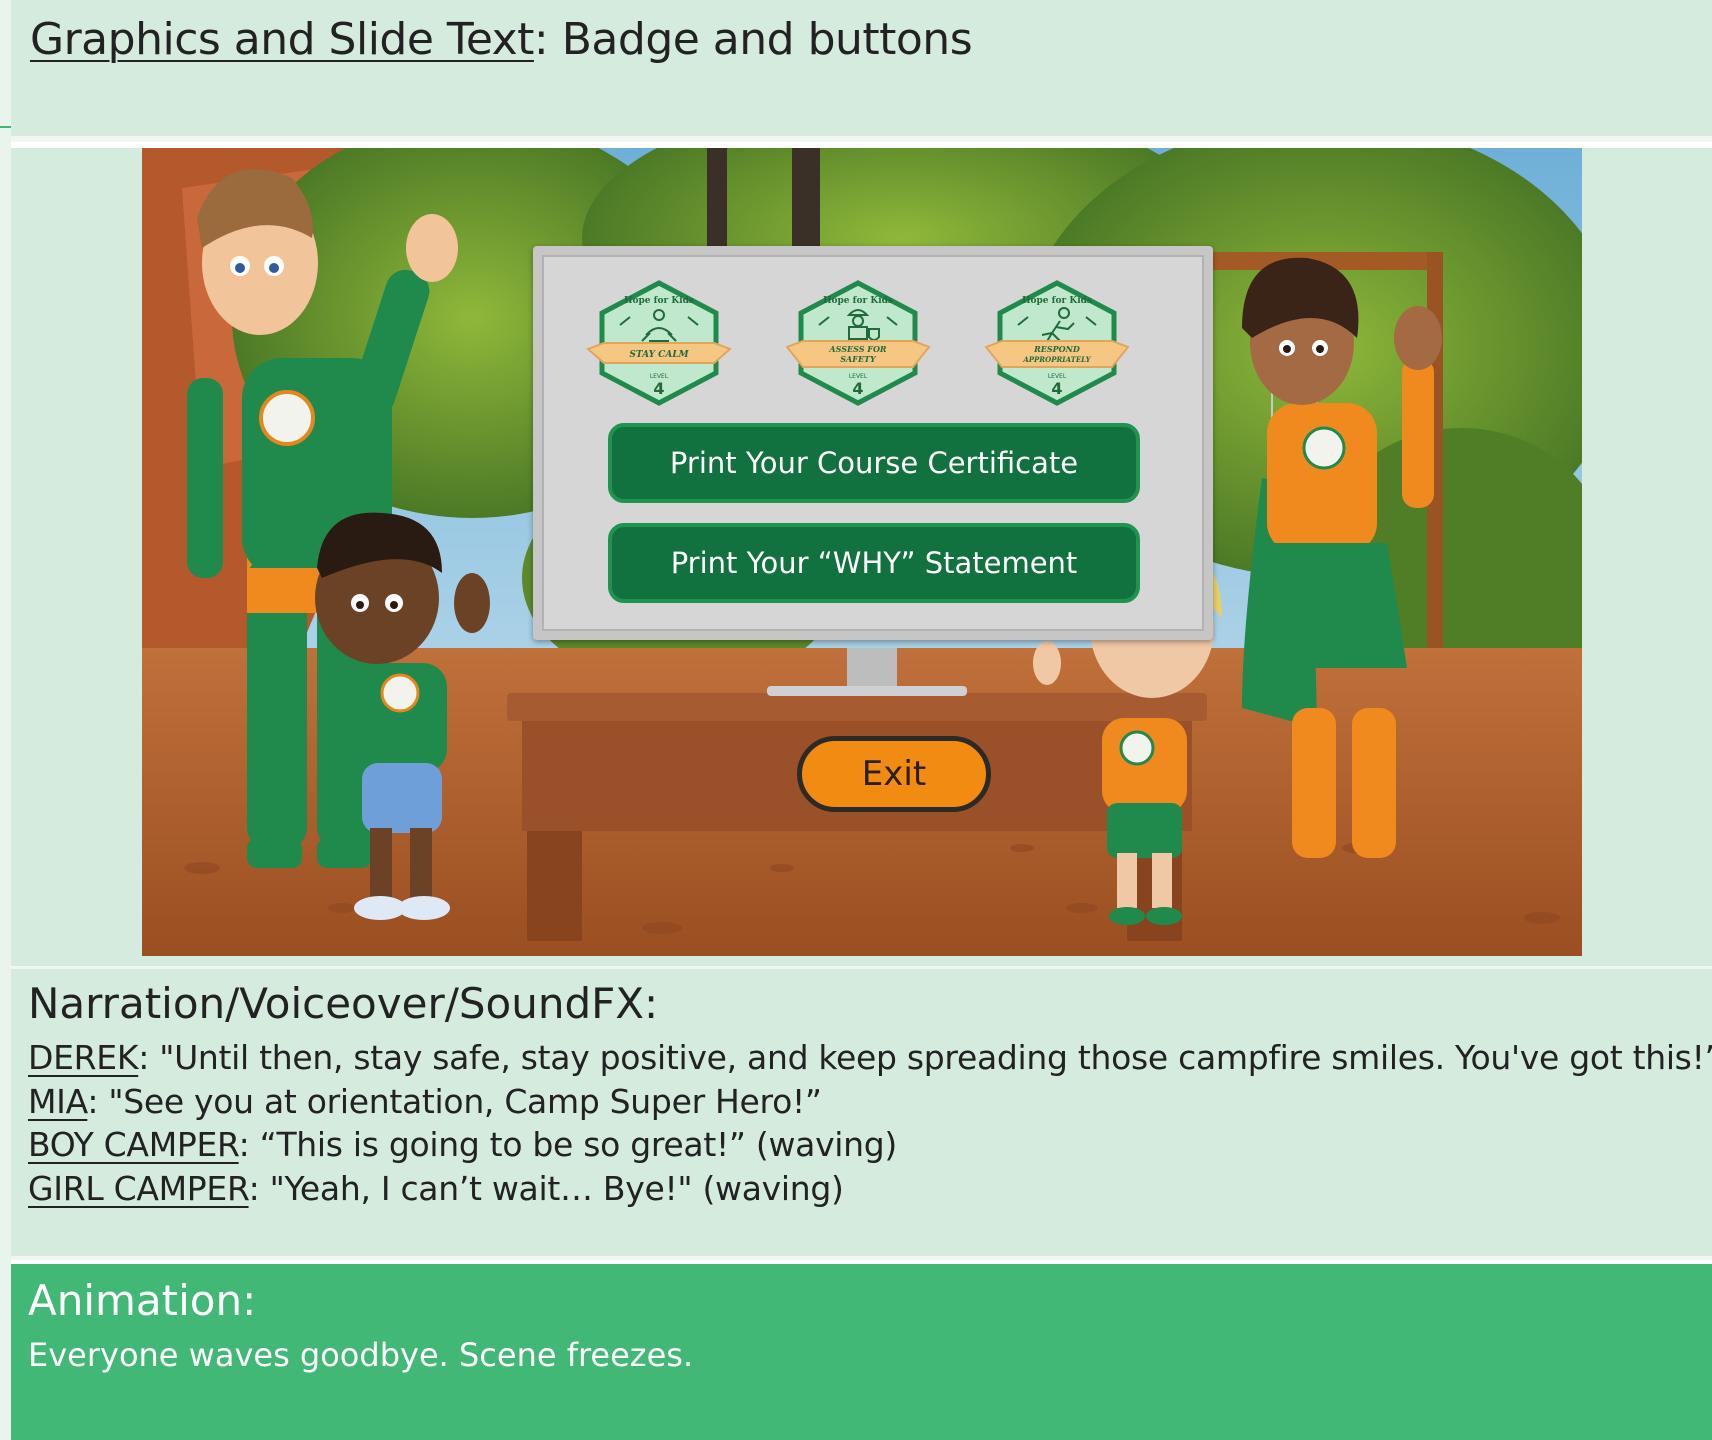 The height and width of the screenshot is (1440, 1712). I want to click on badge-title-line2: SAFETY, so click(858, 359).